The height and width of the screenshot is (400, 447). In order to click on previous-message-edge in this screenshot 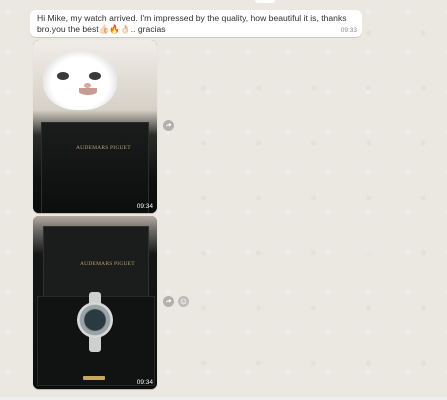, I will do `click(265, 1)`.